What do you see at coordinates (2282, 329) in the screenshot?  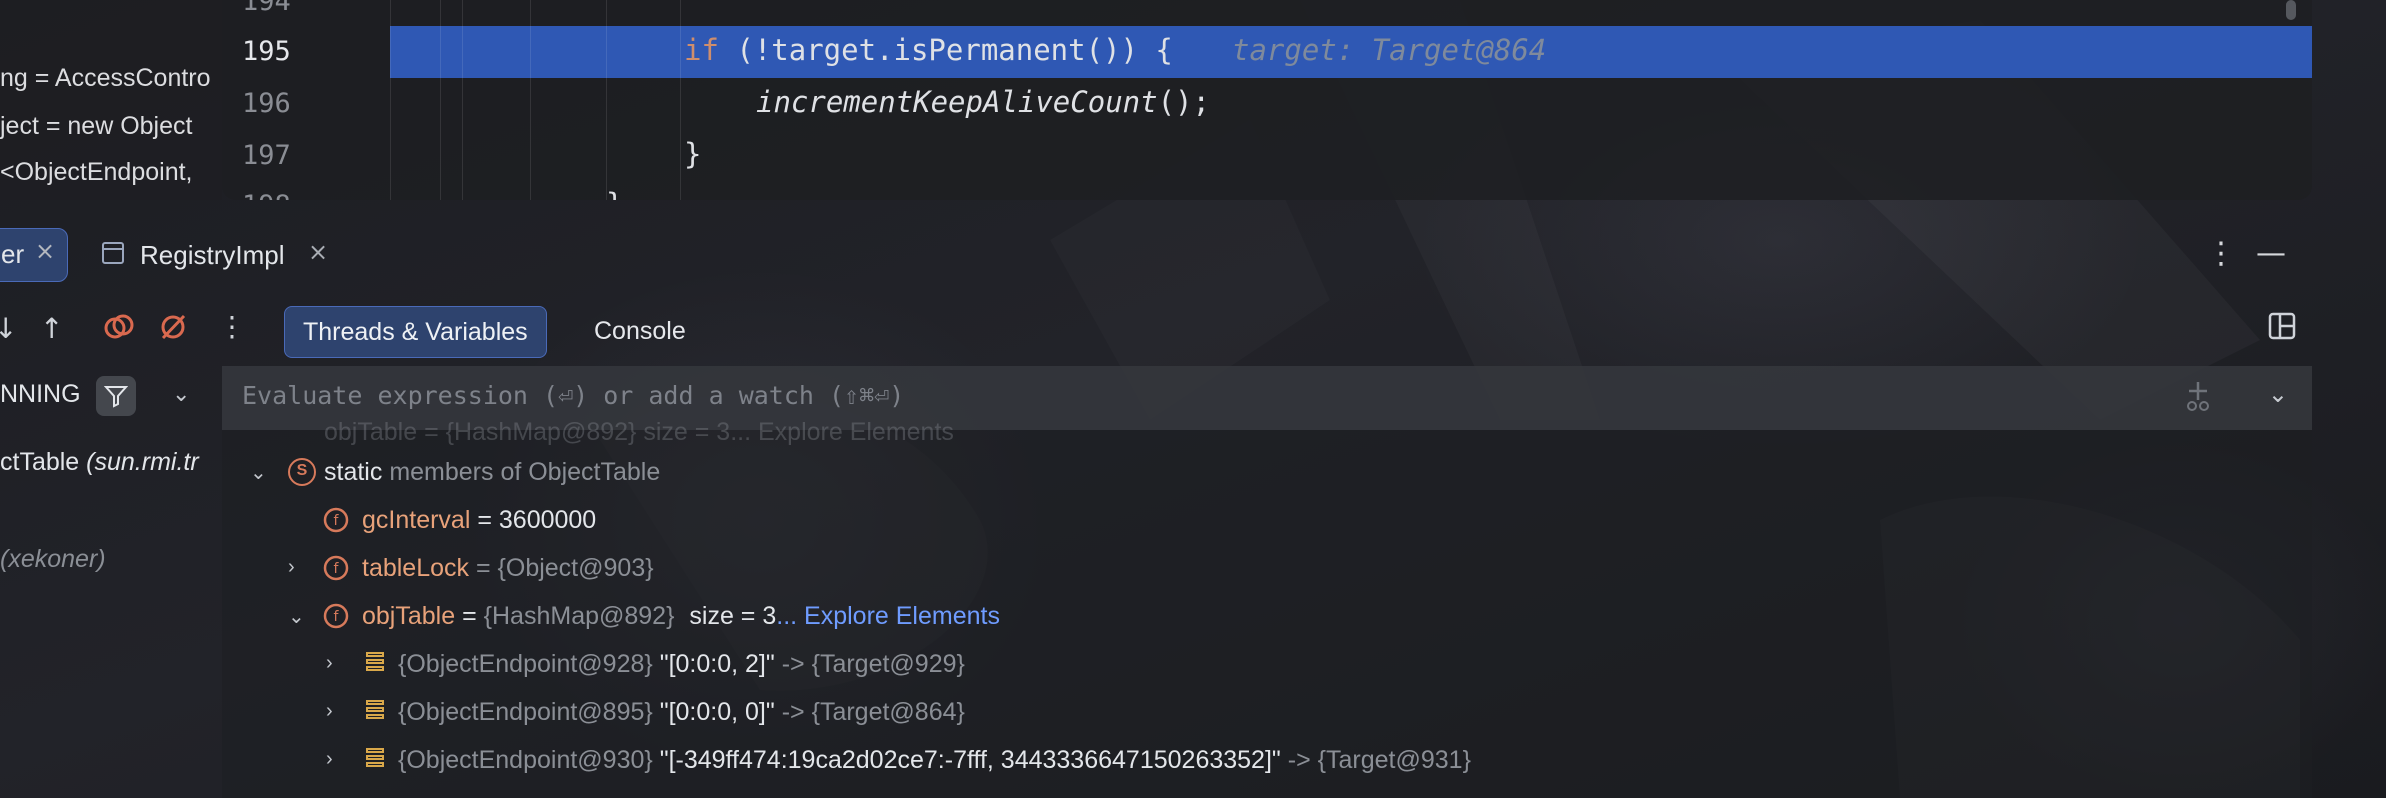 I see `layout-icon` at bounding box center [2282, 329].